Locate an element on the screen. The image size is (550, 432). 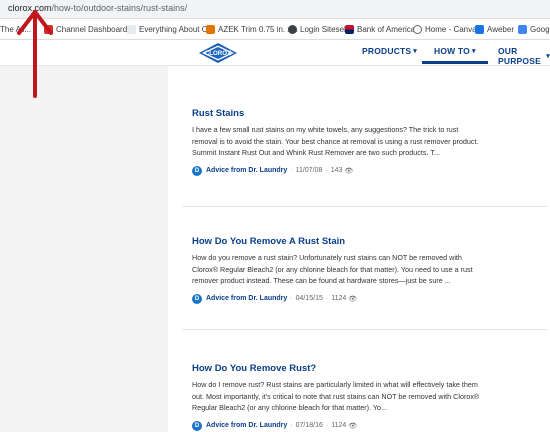
bookmark-aweber: Aweber is located at coordinates (494, 29).